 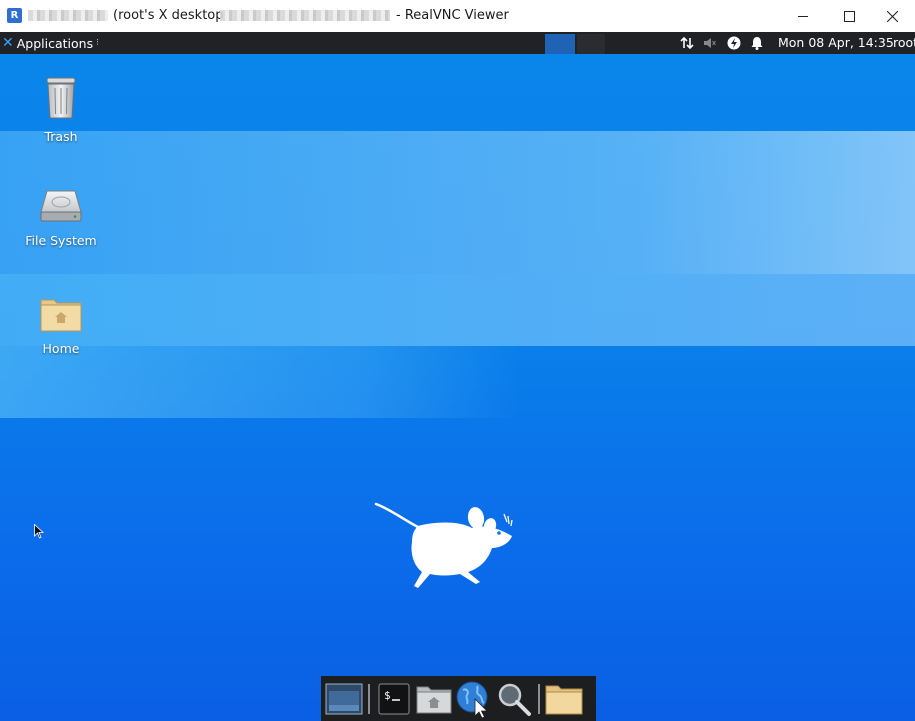 I want to click on minimize-icon, so click(x=803, y=16).